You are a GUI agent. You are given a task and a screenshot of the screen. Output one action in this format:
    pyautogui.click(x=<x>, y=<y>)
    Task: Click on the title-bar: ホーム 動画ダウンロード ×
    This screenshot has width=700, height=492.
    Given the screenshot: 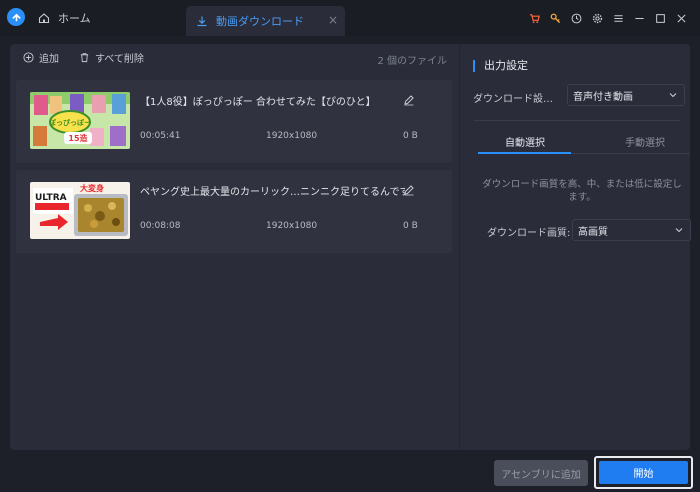 What is the action you would take?
    pyautogui.click(x=350, y=18)
    